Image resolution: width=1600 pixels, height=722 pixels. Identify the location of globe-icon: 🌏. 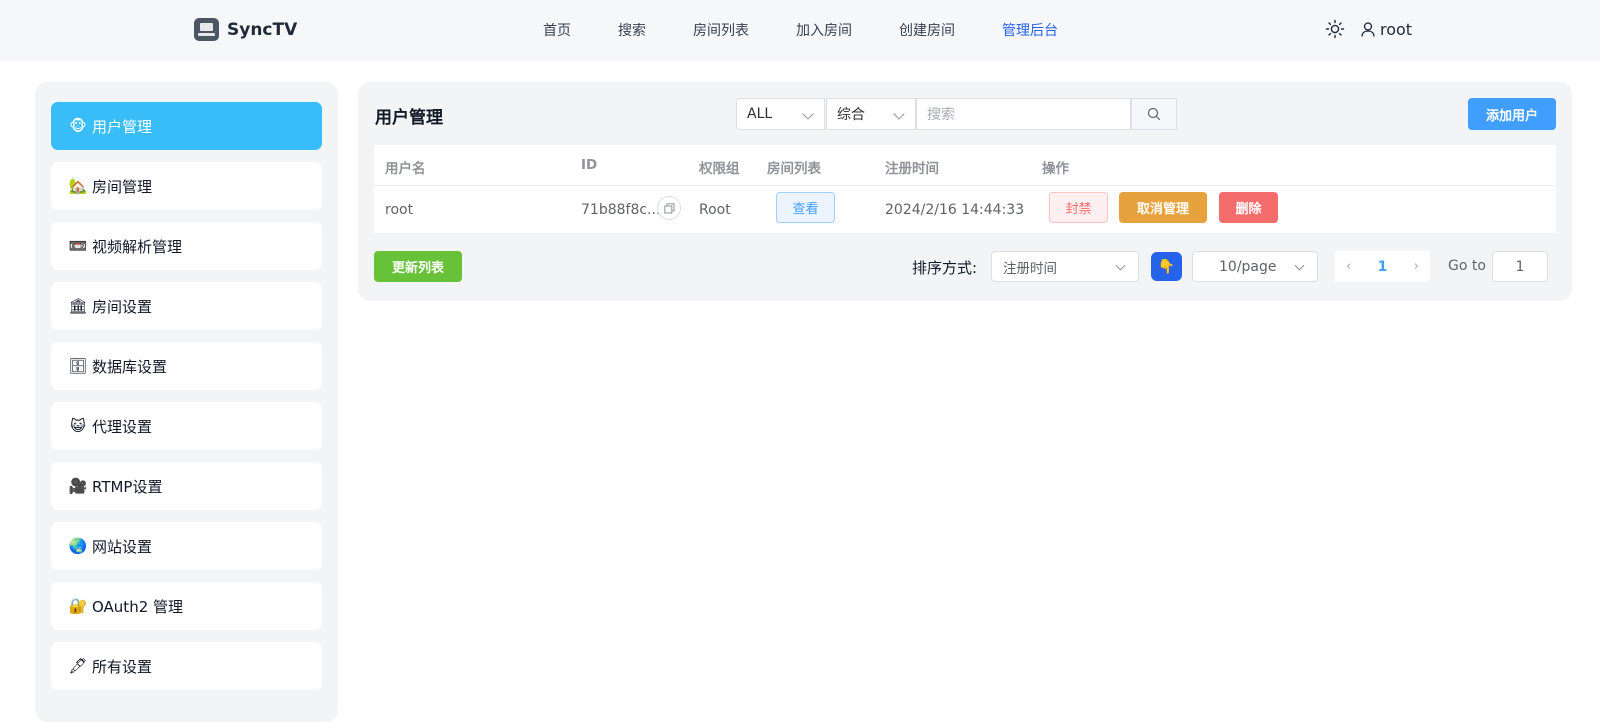
(78, 546).